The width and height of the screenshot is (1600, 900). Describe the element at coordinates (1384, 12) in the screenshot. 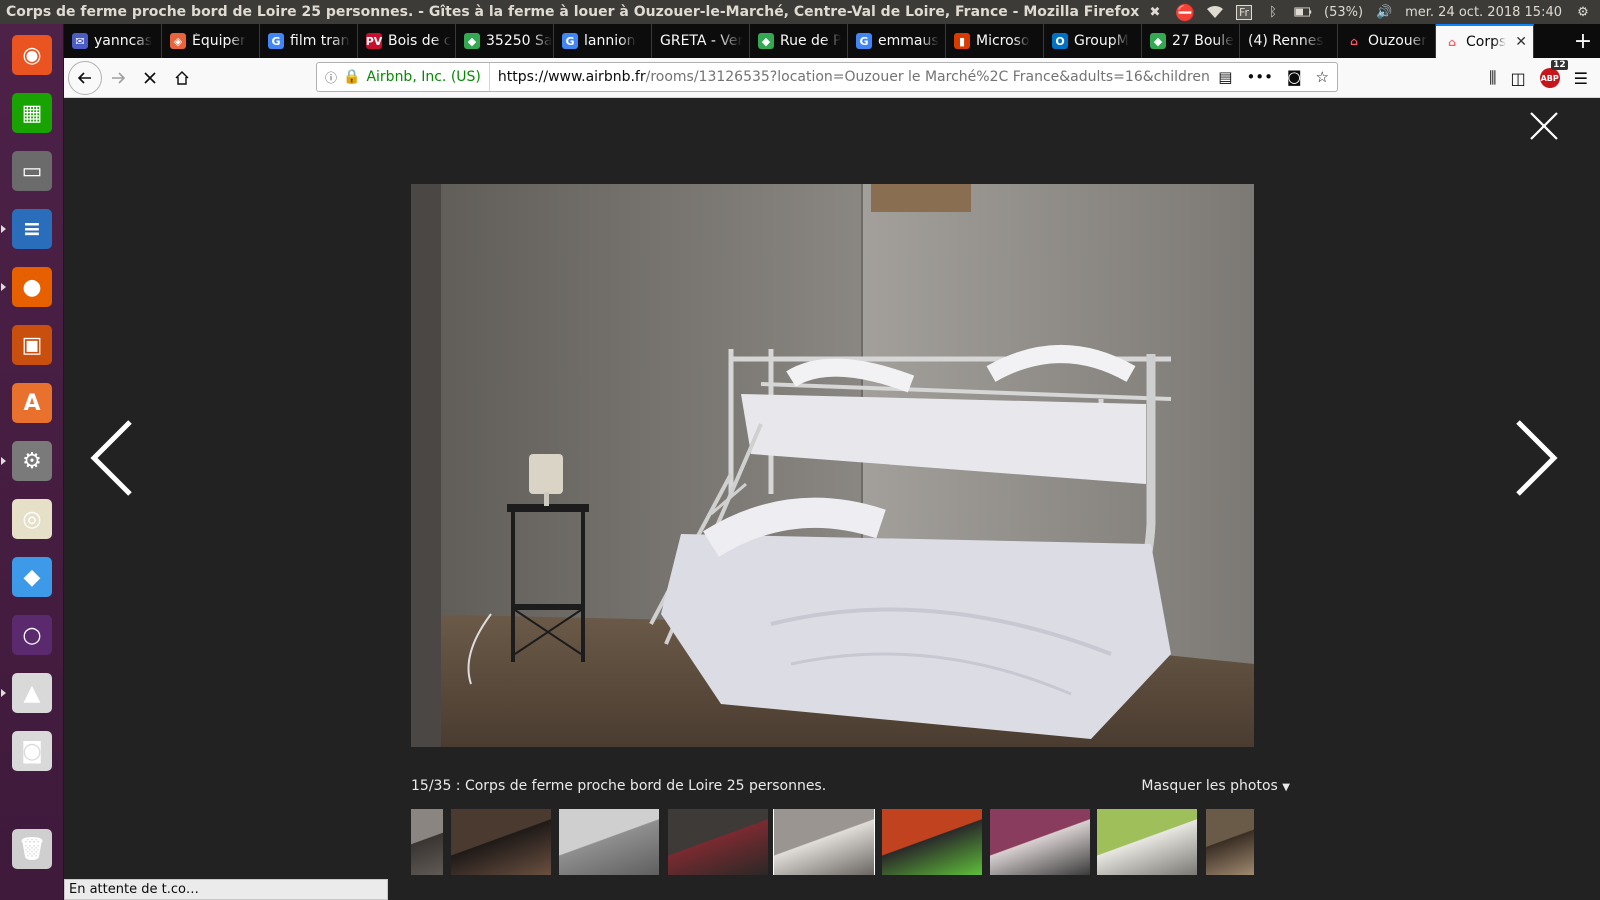

I see `volume-icon: 🔊` at that location.